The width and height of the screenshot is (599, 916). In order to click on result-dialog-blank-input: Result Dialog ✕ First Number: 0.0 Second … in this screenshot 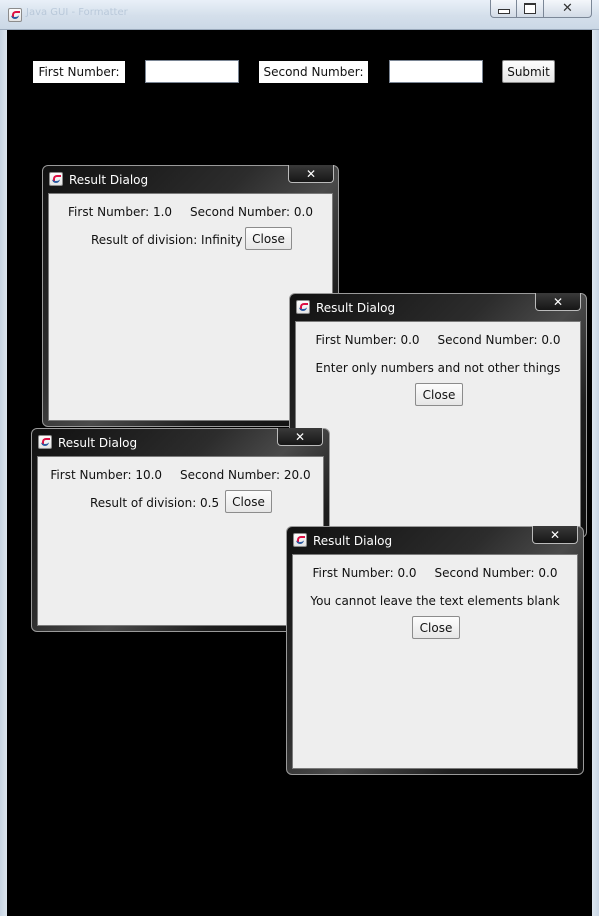, I will do `click(435, 650)`.